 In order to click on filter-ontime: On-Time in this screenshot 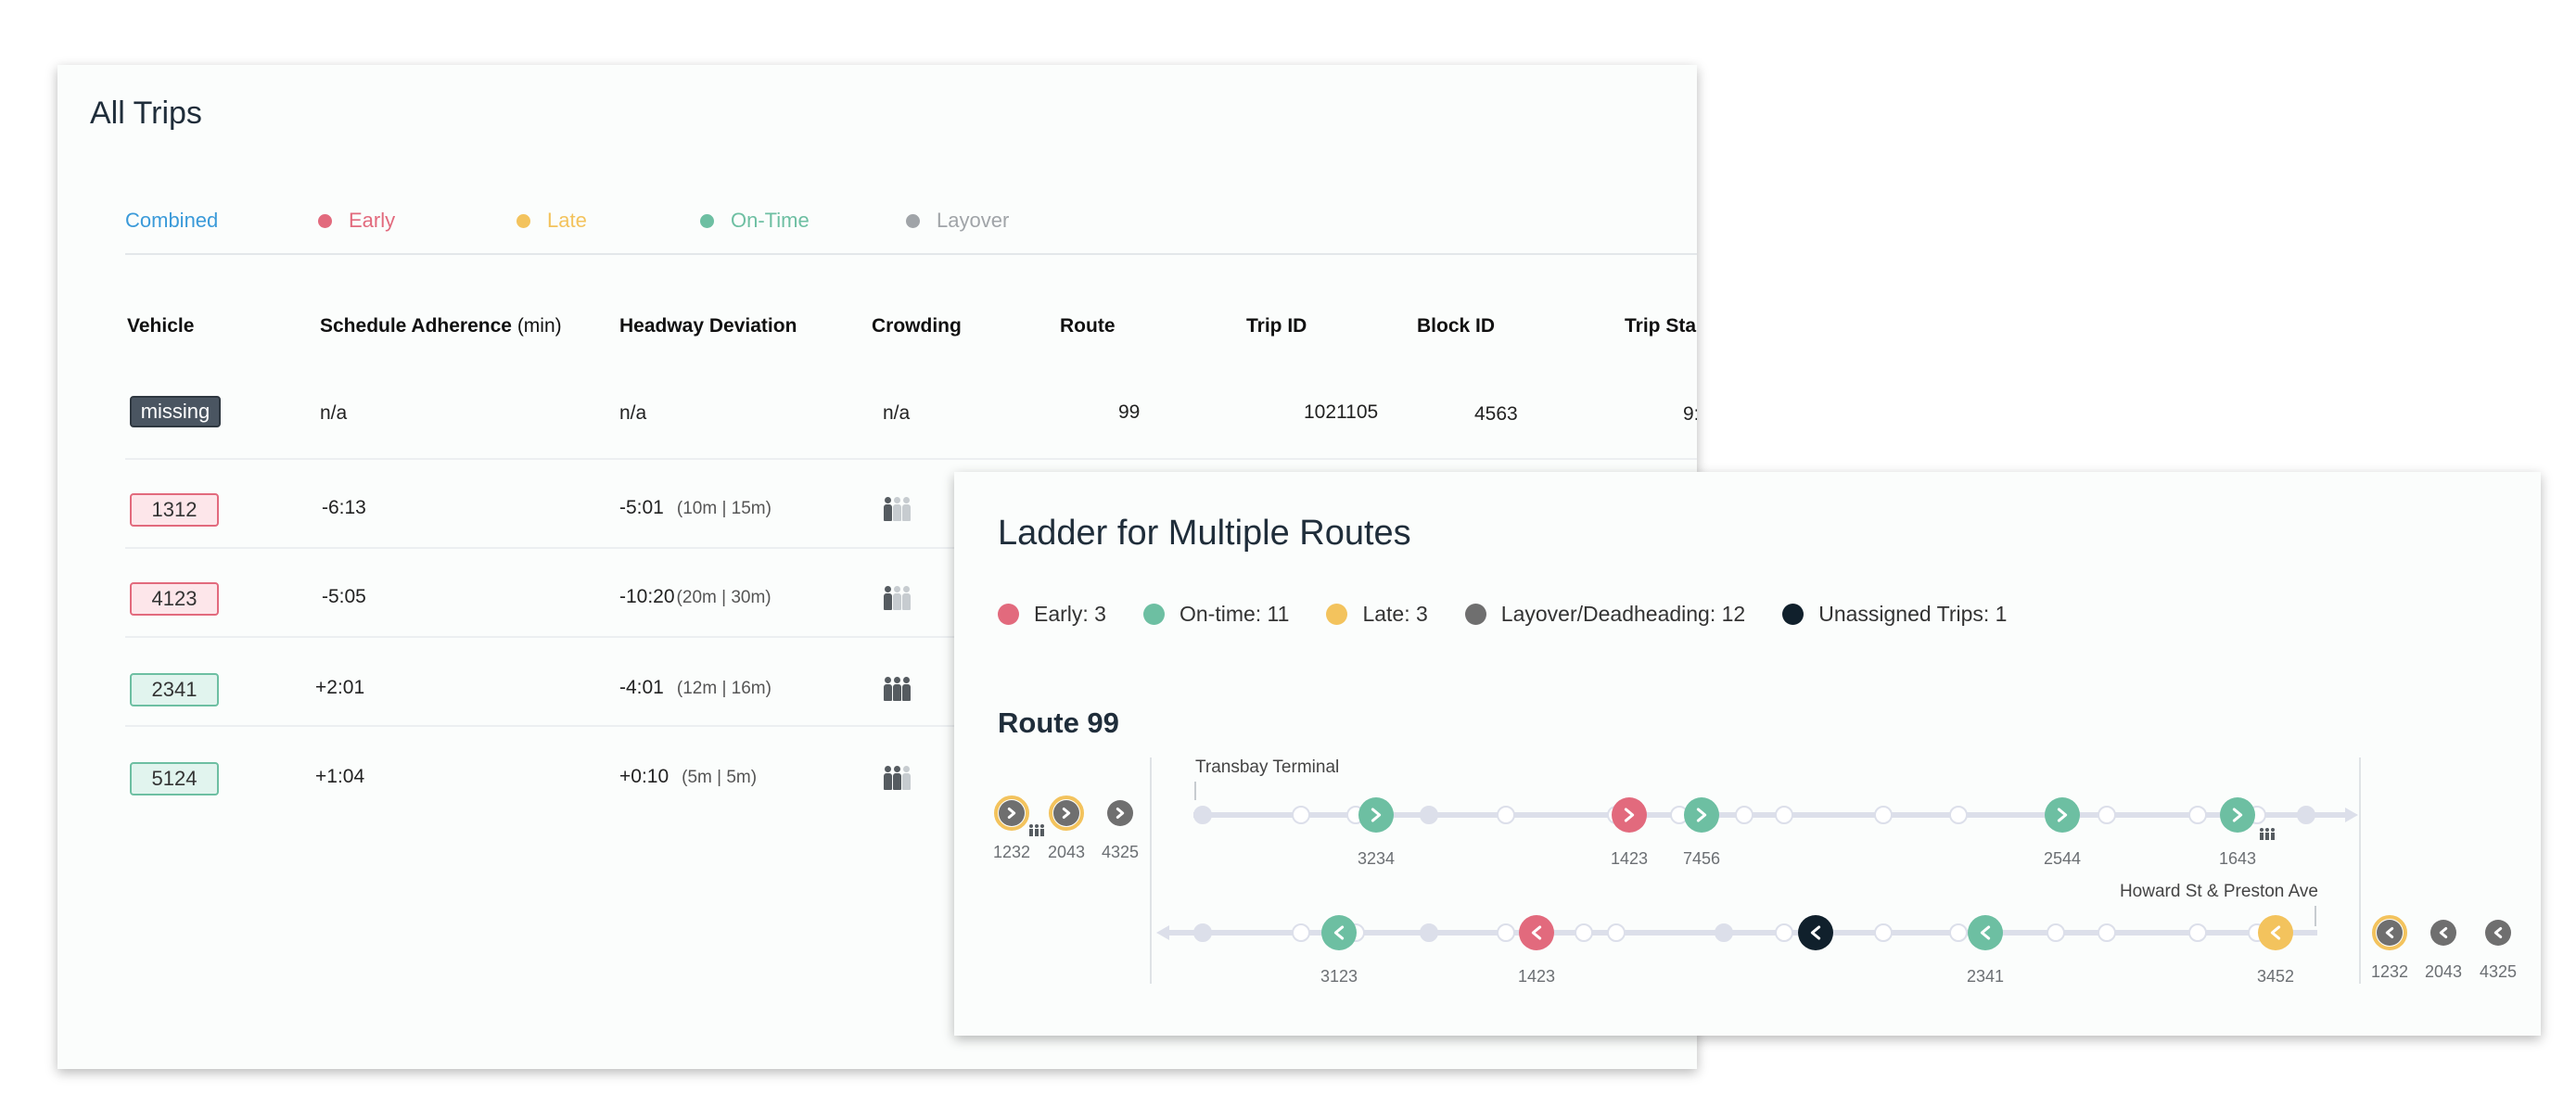, I will do `click(755, 221)`.